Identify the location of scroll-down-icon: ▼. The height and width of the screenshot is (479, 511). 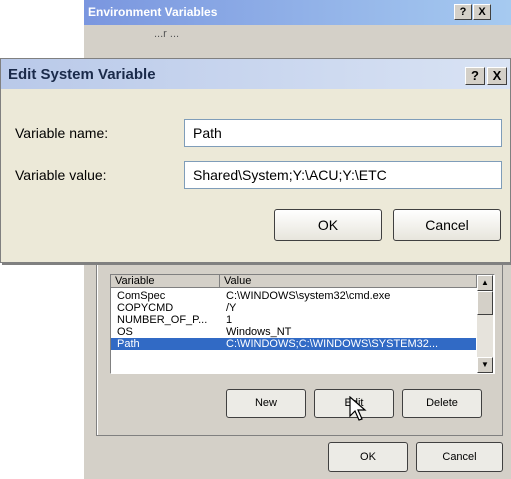
(485, 365).